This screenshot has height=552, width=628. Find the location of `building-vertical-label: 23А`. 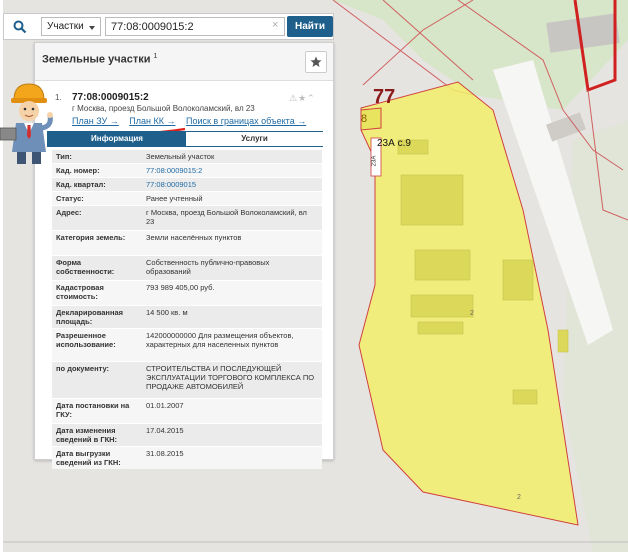

building-vertical-label: 23А is located at coordinates (374, 161).